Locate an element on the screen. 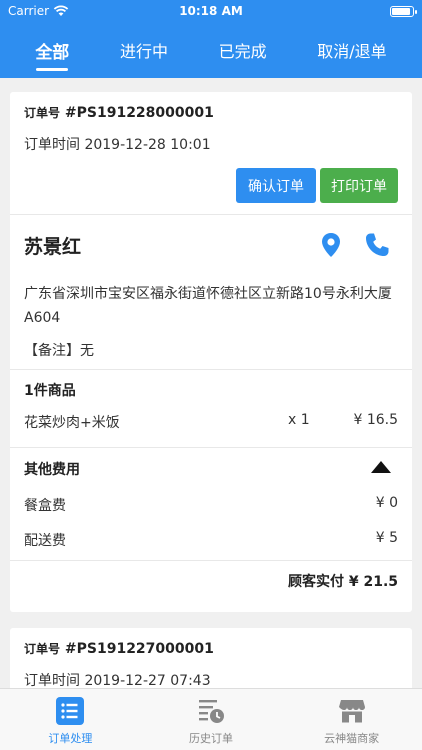  other-fees-title: 其他费用 is located at coordinates (52, 470).